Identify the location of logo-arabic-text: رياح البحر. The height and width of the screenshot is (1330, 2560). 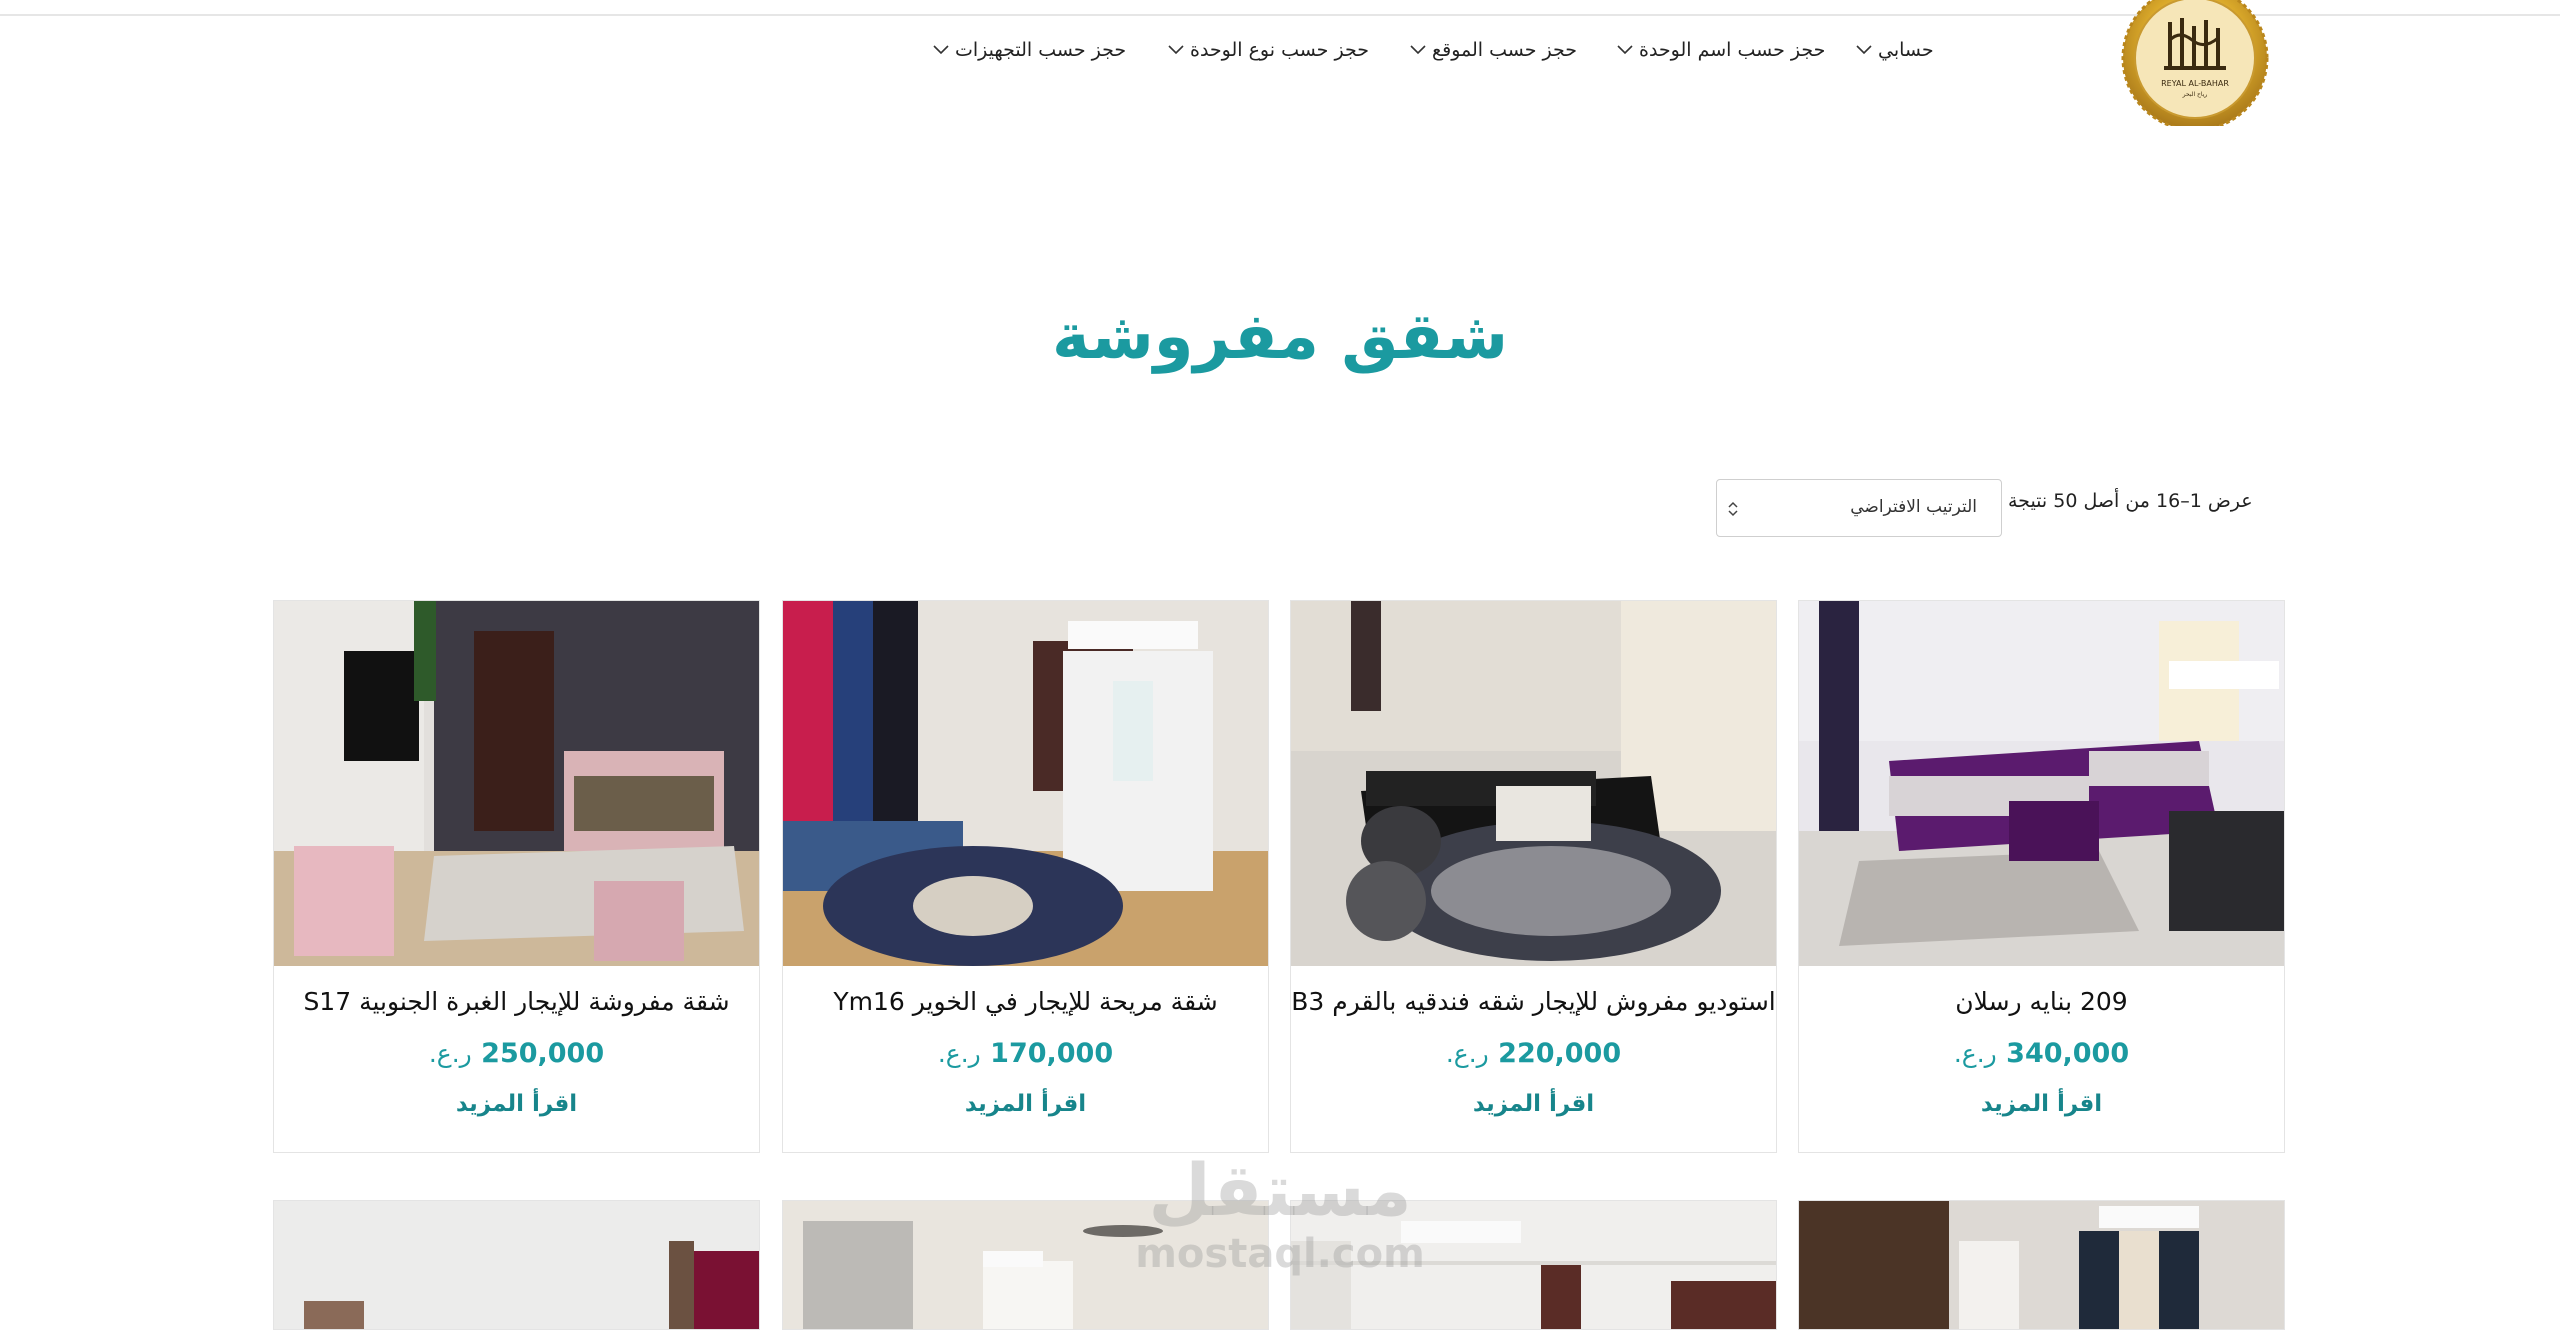
(2195, 94).